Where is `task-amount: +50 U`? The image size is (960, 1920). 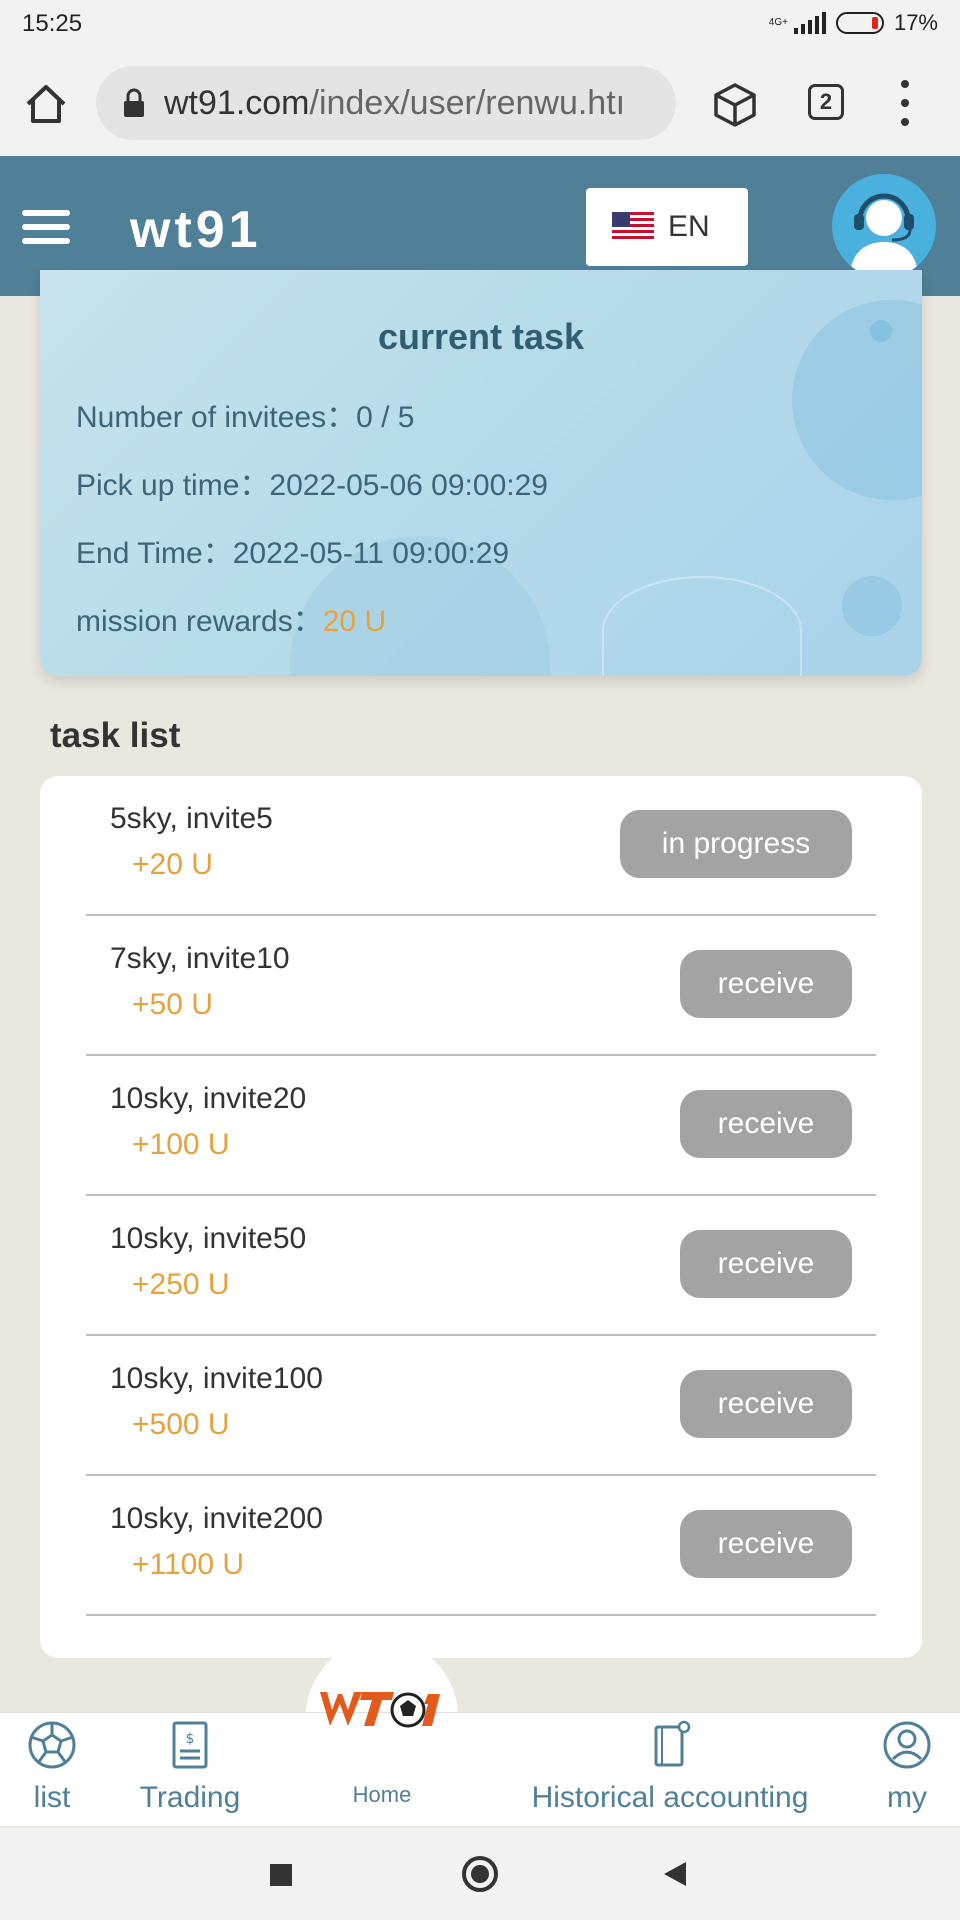 task-amount: +50 U is located at coordinates (172, 1004).